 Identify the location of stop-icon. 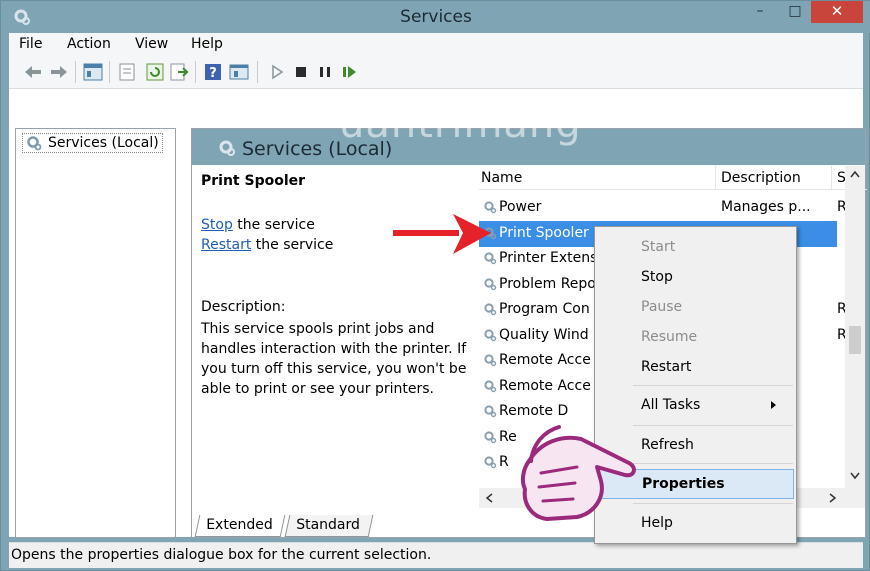
(301, 72).